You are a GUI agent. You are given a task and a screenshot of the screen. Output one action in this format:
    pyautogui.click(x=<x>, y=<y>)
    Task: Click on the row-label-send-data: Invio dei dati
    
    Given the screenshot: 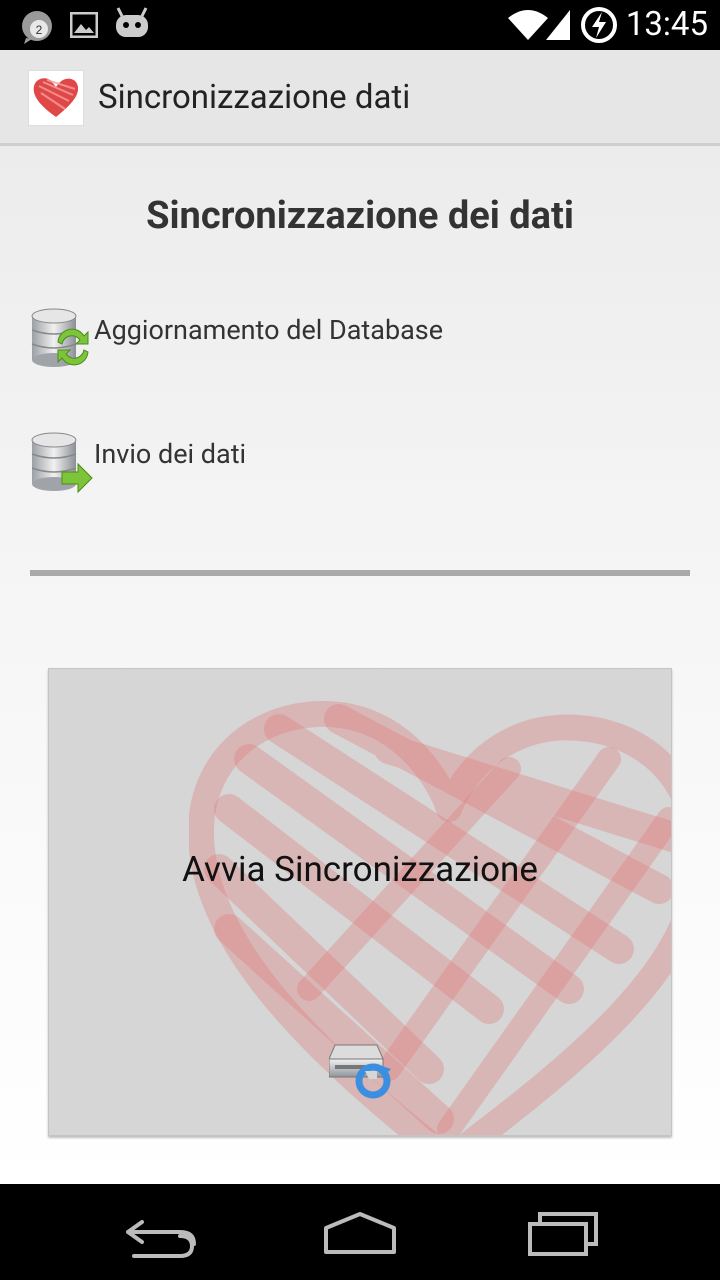 What is the action you would take?
    pyautogui.click(x=170, y=454)
    